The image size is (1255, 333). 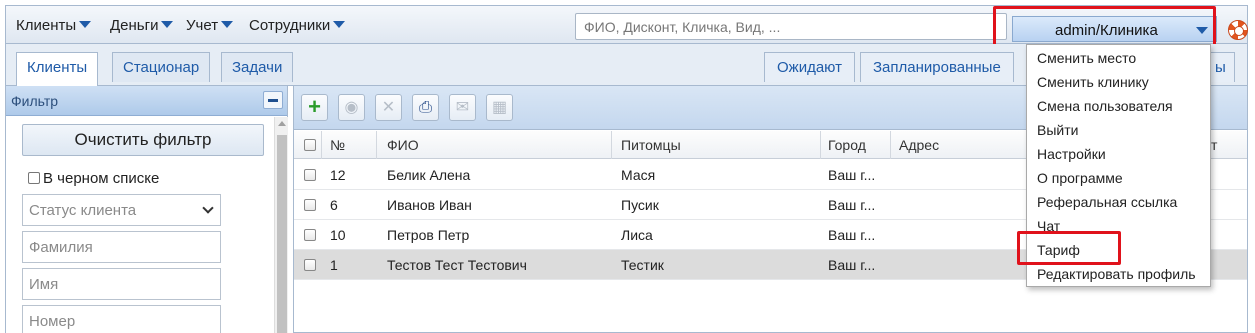 I want to click on chevron-down-icon, so click(x=208, y=208).